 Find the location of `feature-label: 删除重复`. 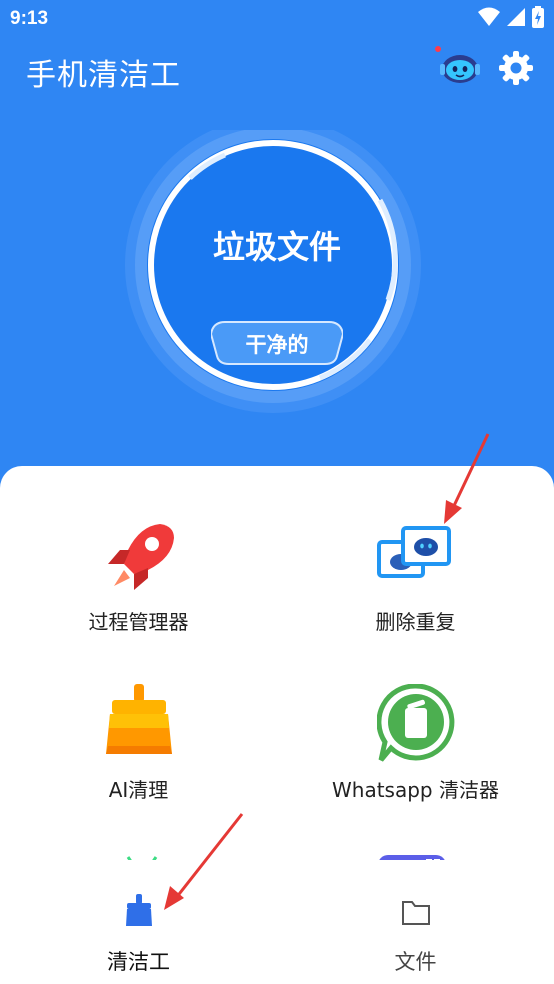

feature-label: 删除重复 is located at coordinates (415, 622).